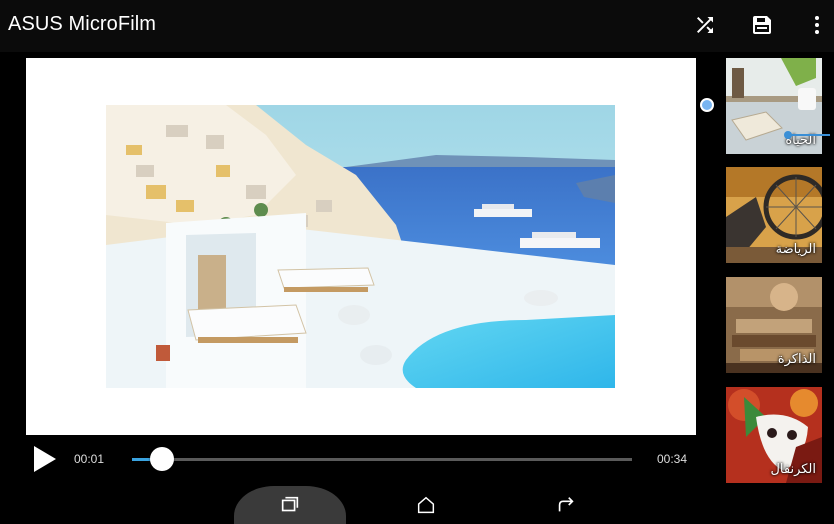 This screenshot has width=834, height=524. Describe the element at coordinates (774, 106) in the screenshot. I see `theme-item-life: الحياة` at that location.